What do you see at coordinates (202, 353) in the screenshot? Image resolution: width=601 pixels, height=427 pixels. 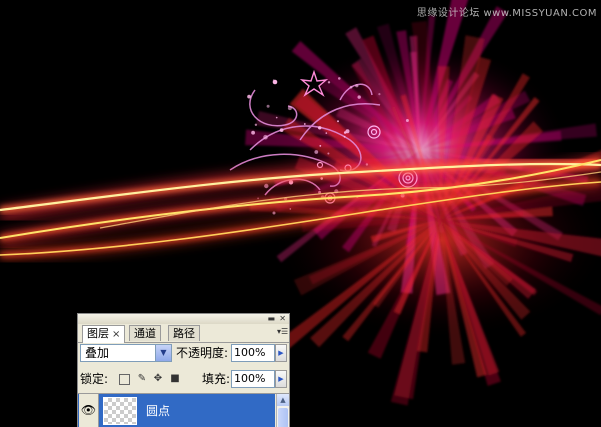 I see `opacity-label: 不透明度:` at bounding box center [202, 353].